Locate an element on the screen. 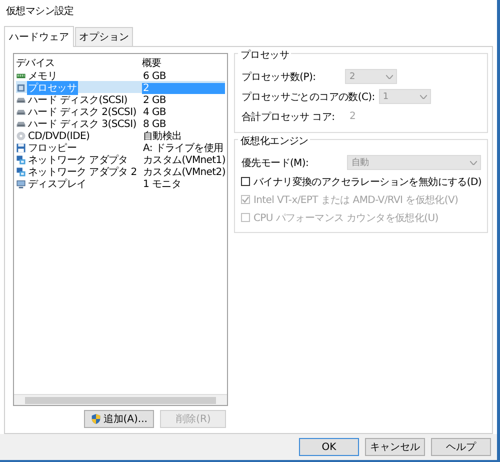 The height and width of the screenshot is (462, 500). device-summary: 1 モニタ is located at coordinates (162, 184).